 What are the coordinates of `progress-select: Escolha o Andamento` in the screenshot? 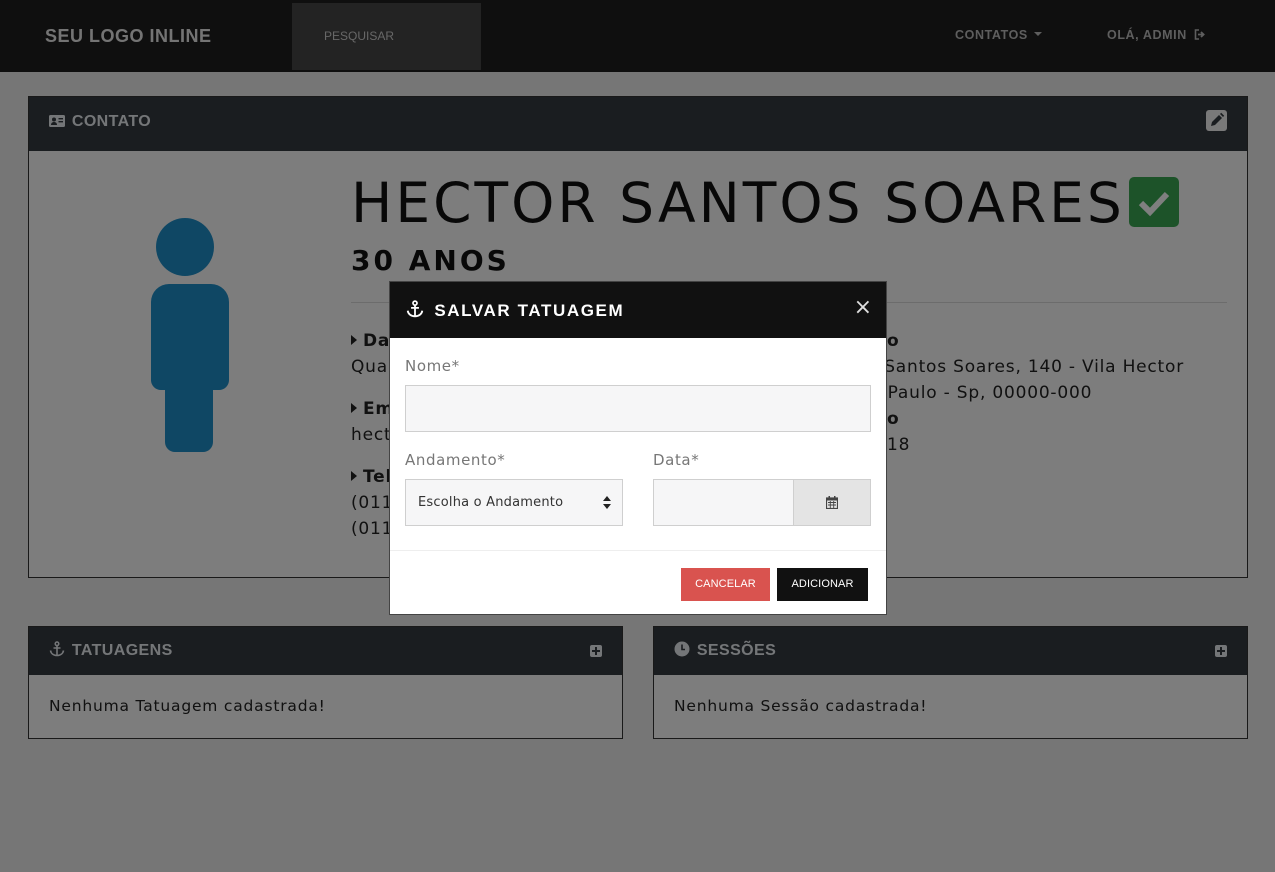 It's located at (514, 502).